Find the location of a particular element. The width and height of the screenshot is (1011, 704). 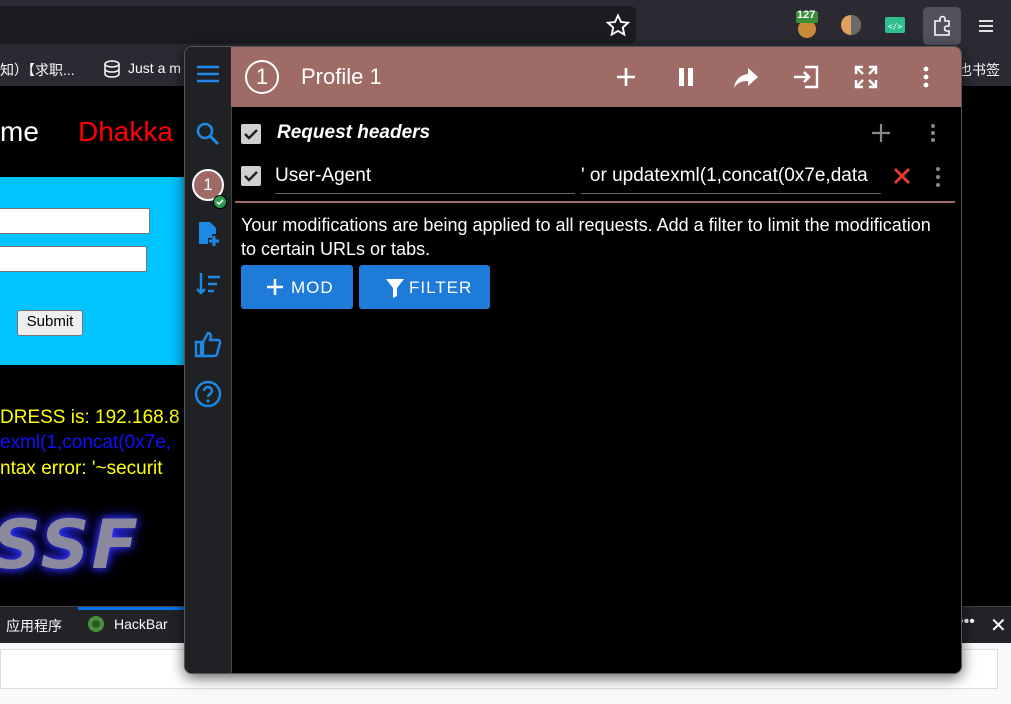

mod-button-label: MOD is located at coordinates (312, 287).